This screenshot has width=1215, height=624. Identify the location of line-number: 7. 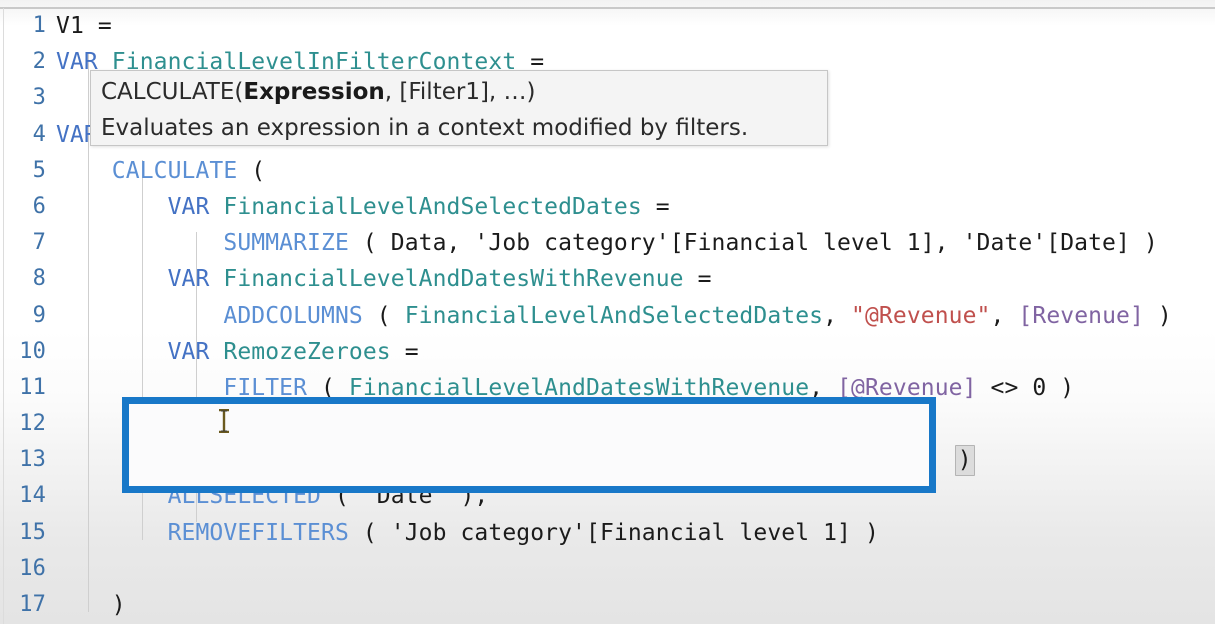
(39, 243).